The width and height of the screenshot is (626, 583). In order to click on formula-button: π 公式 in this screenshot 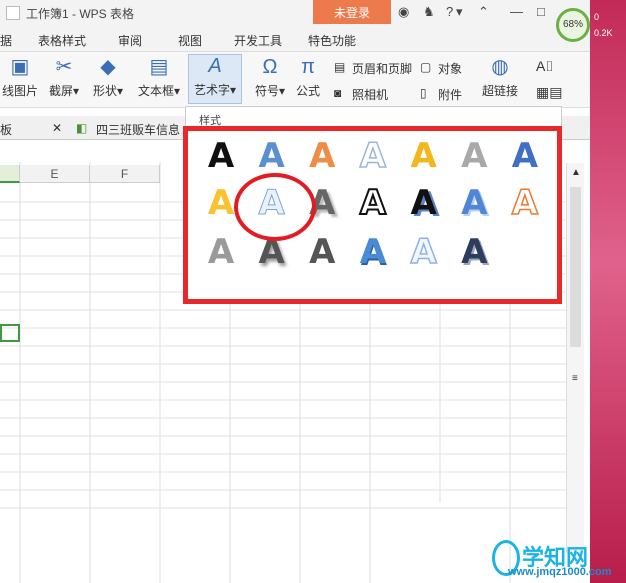, I will do `click(308, 77)`.